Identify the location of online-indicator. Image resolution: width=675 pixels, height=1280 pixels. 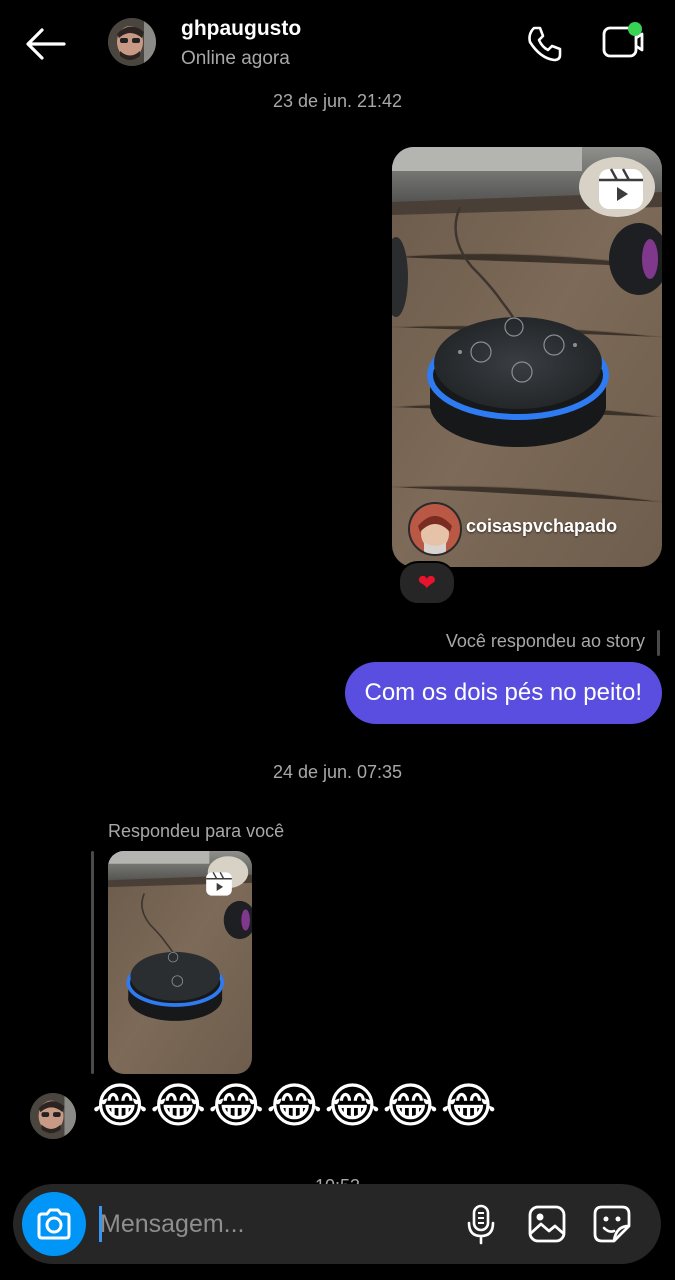
(635, 29).